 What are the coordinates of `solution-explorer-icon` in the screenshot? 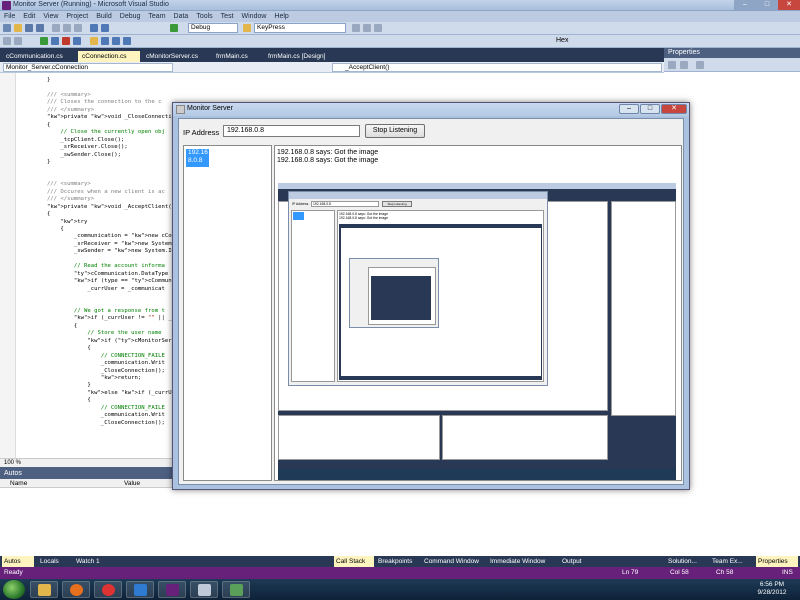 It's located at (367, 28).